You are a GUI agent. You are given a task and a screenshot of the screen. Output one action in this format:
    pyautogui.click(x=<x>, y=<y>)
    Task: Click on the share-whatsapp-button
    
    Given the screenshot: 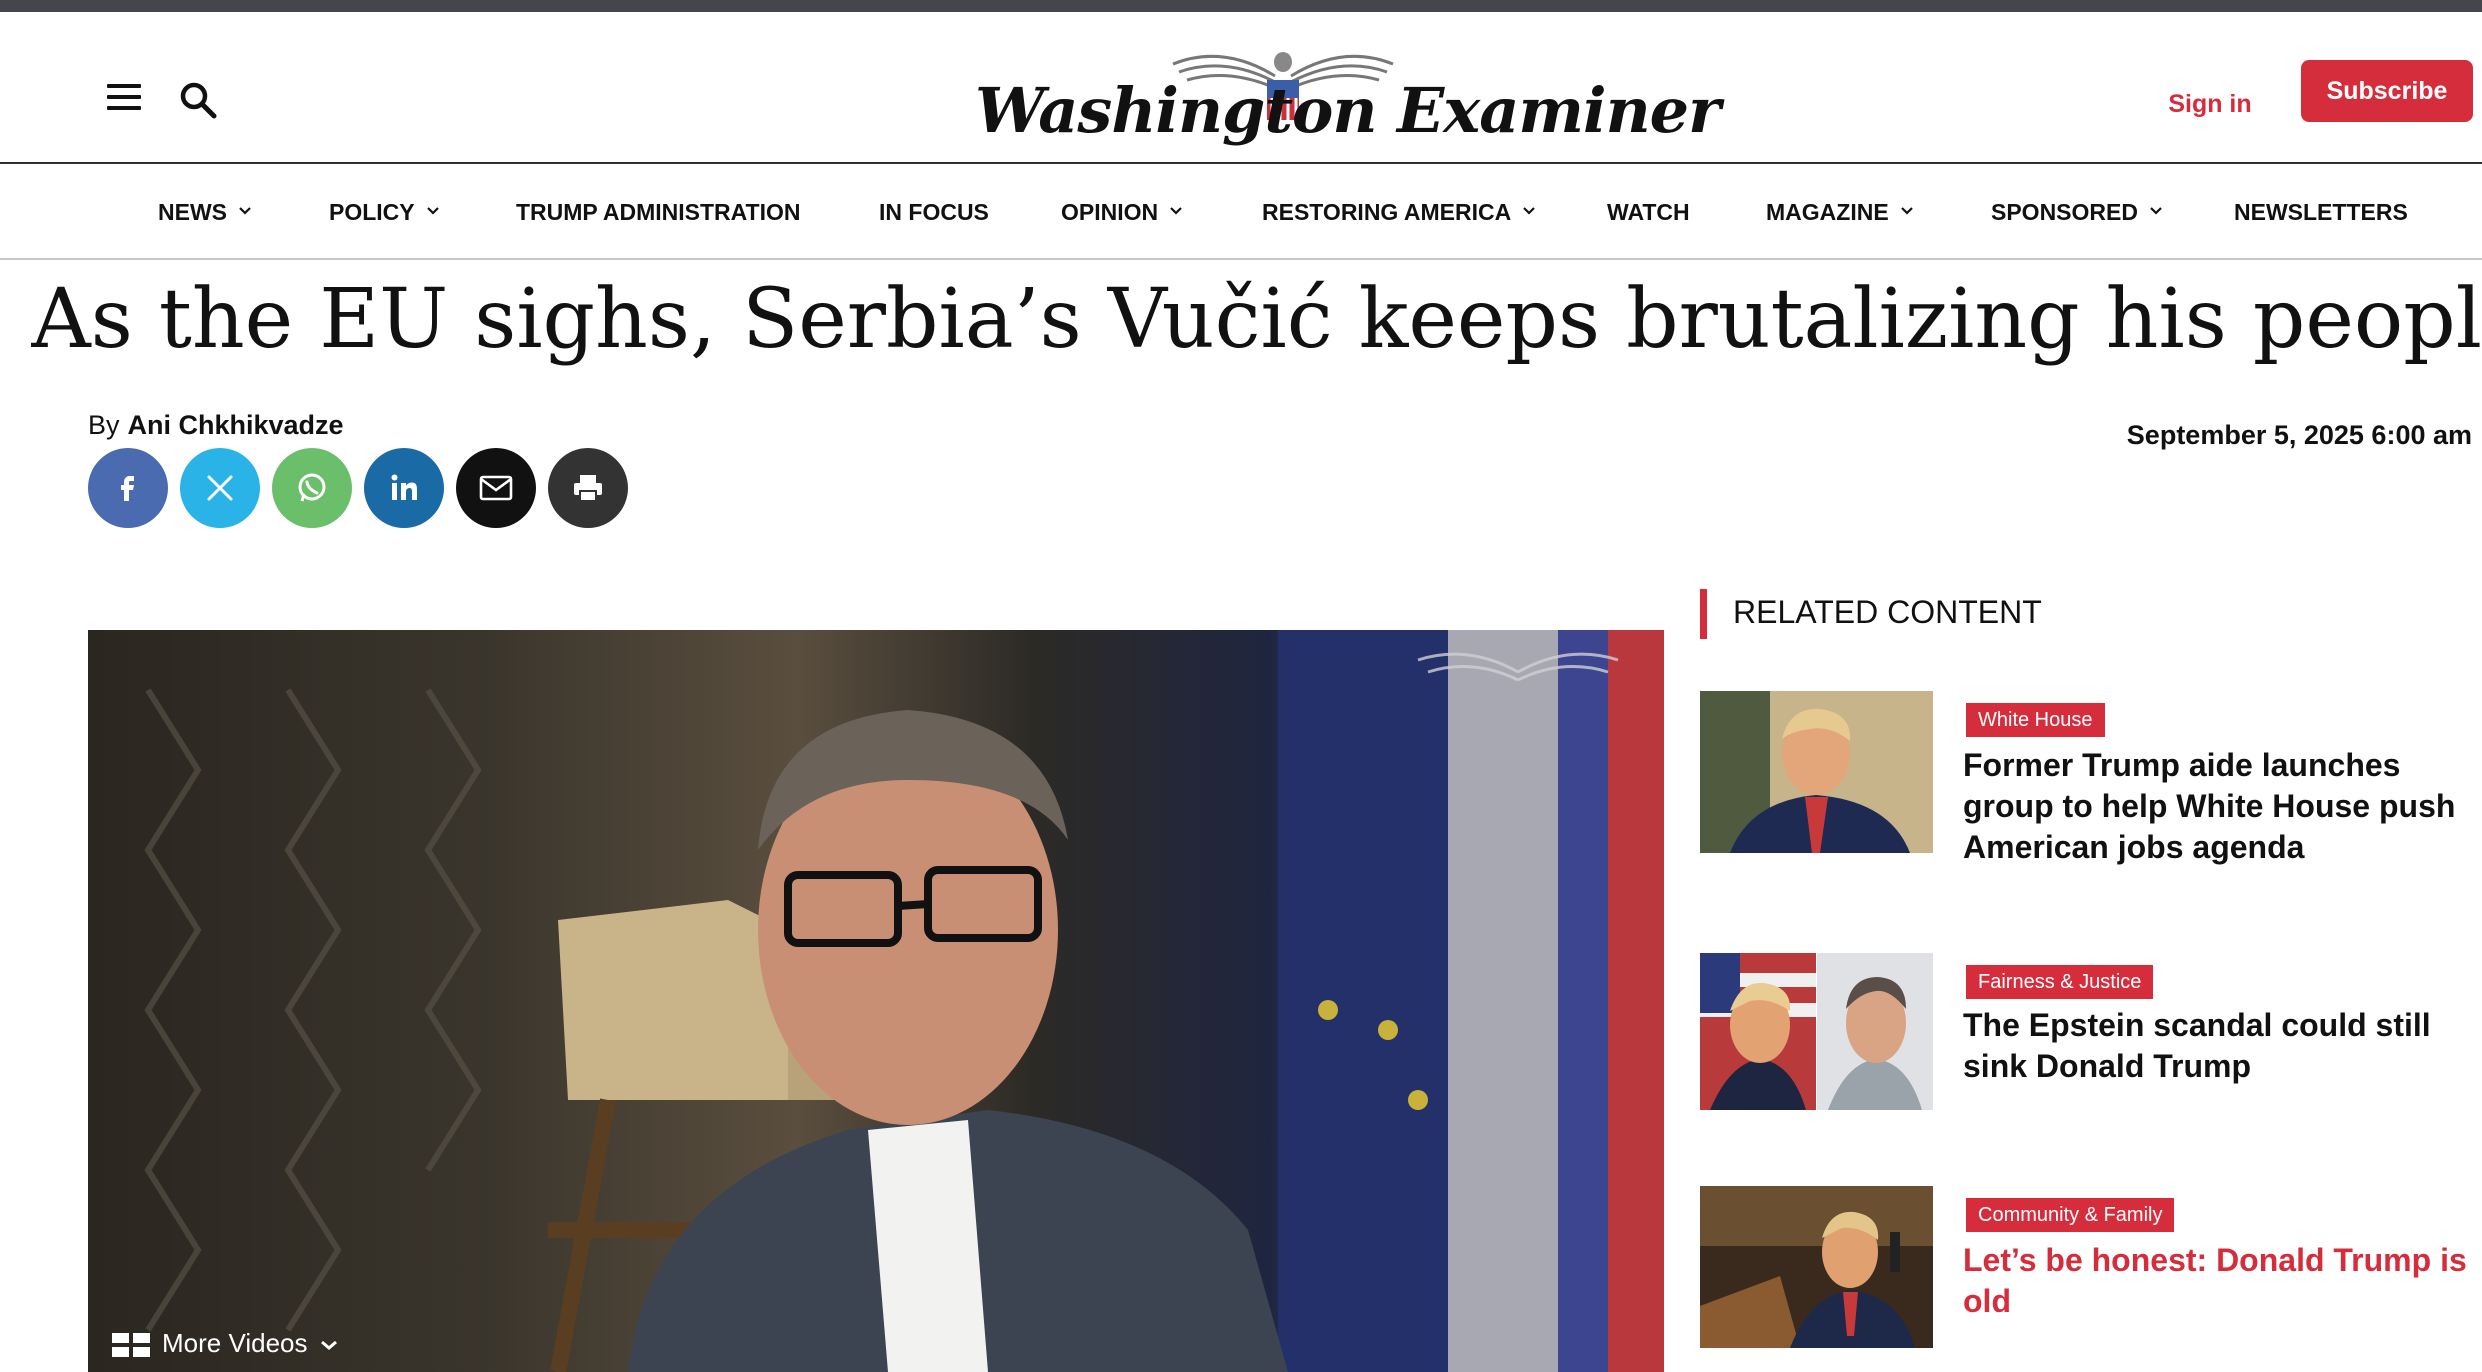 What is the action you would take?
    pyautogui.click(x=312, y=488)
    